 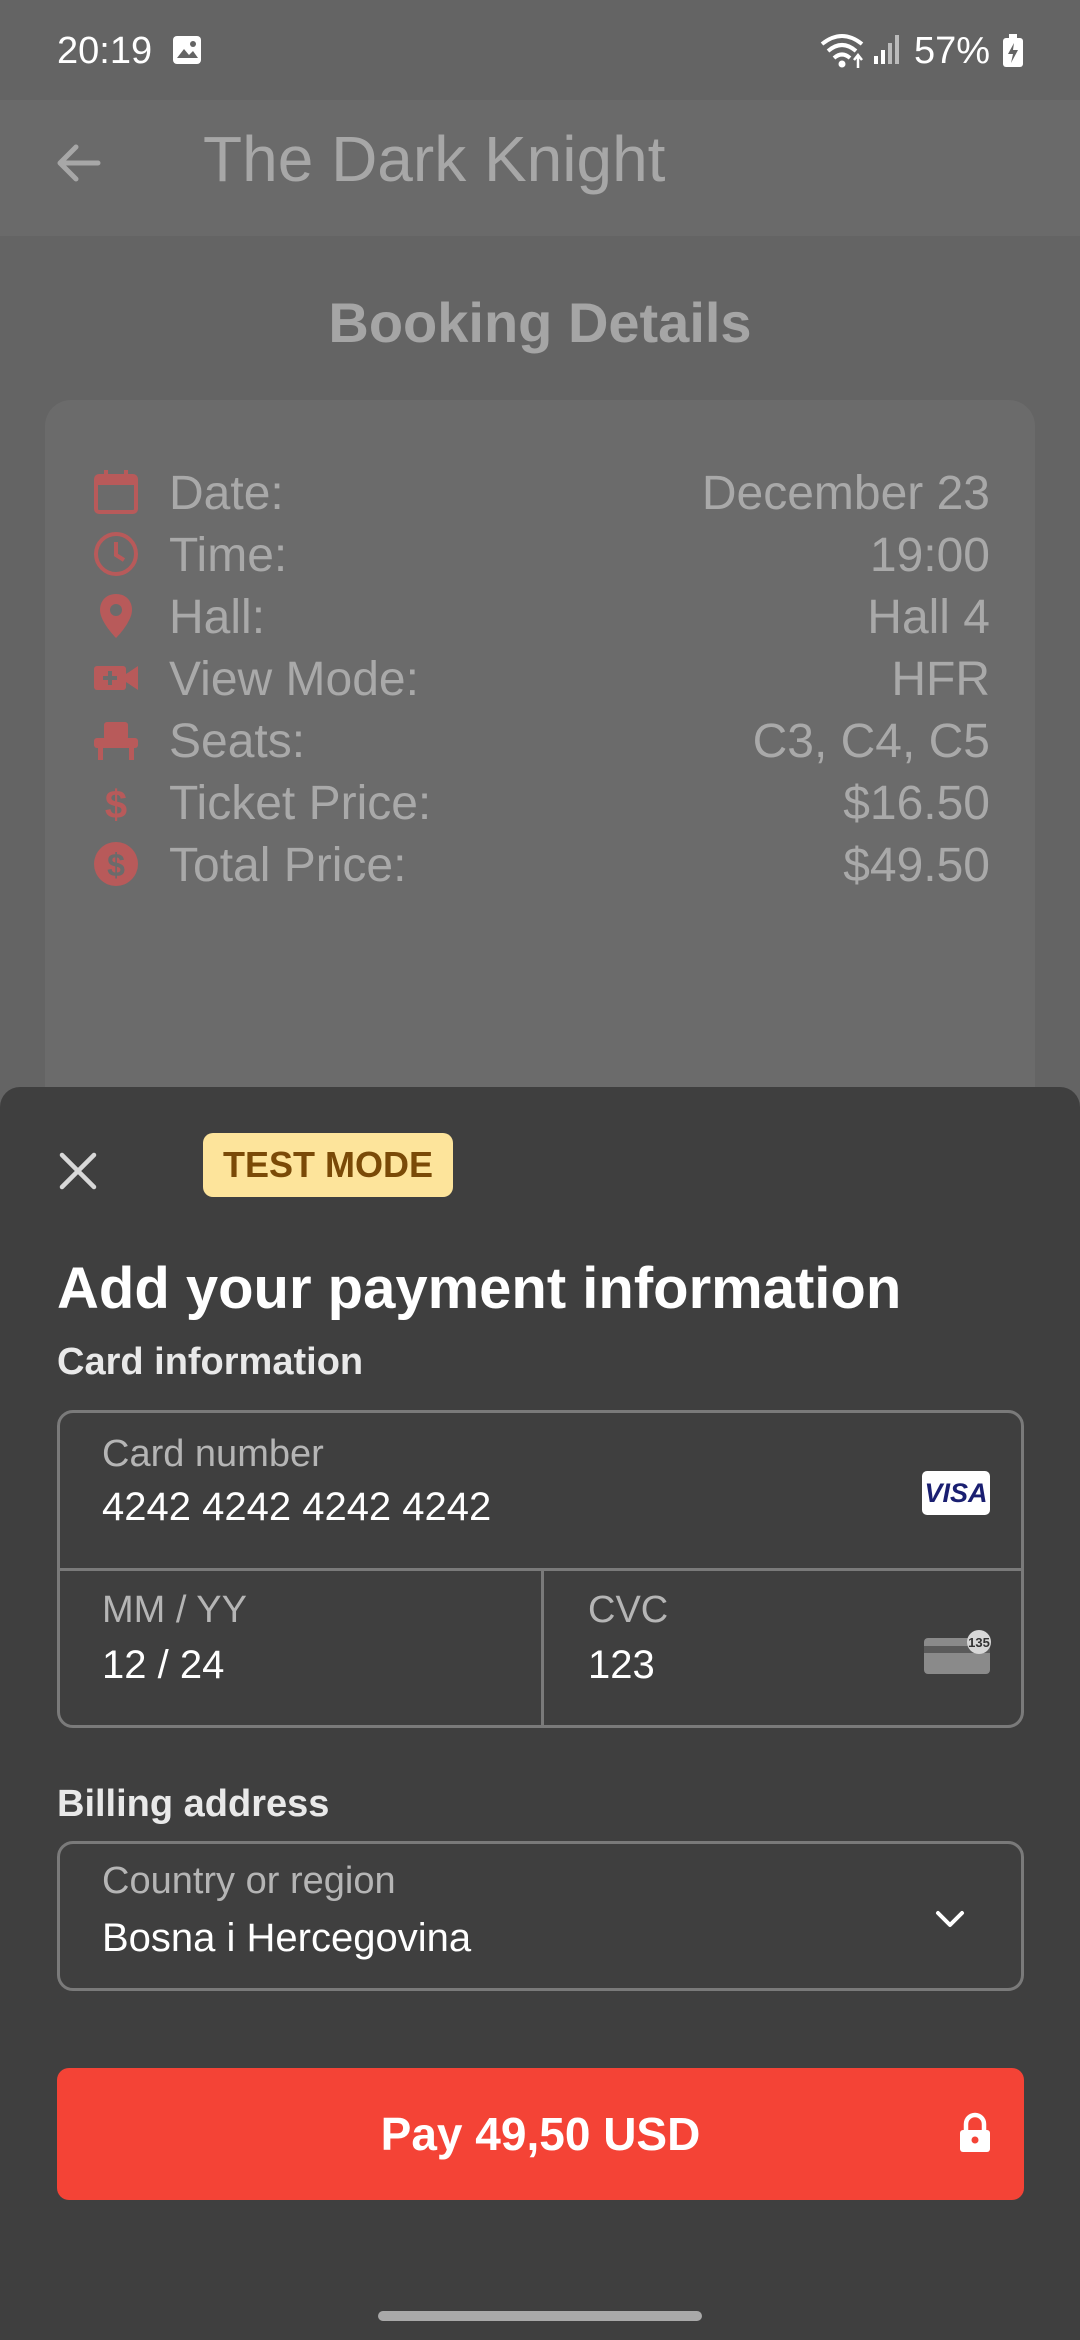 I want to click on status-time: 20:19, so click(x=105, y=51).